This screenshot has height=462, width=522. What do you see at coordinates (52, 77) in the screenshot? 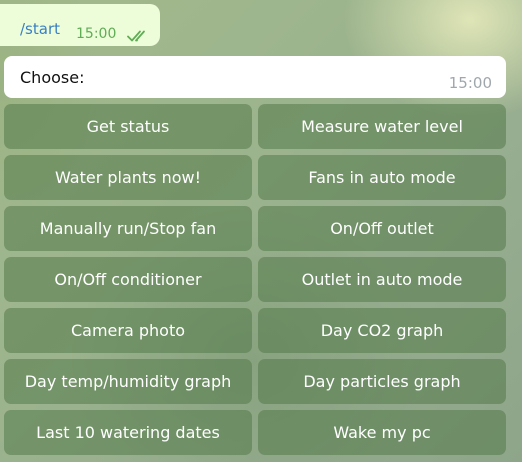
I see `incoming-message-text: Choose:` at bounding box center [52, 77].